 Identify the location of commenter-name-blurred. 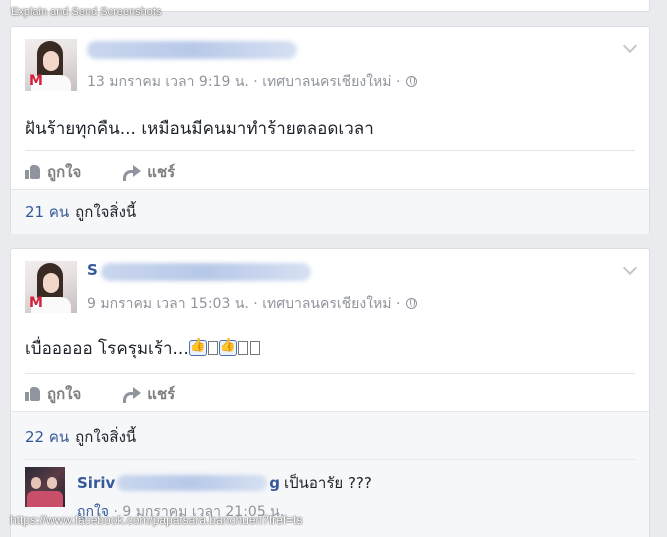
(192, 483).